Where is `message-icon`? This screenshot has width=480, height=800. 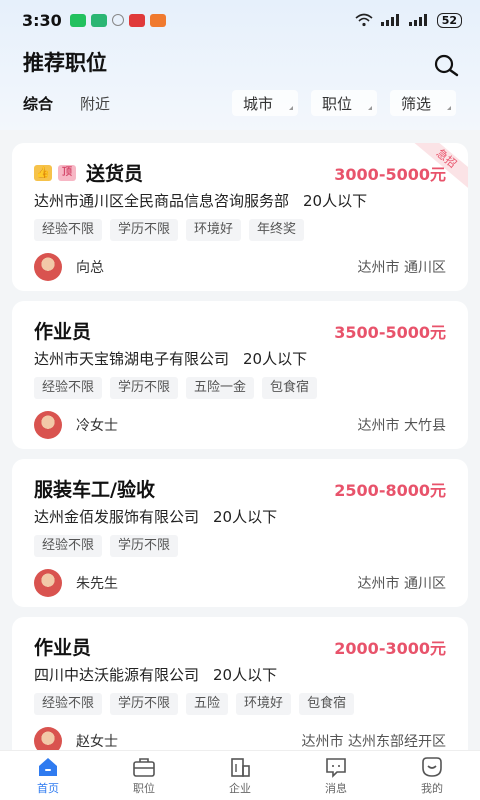 message-icon is located at coordinates (336, 767).